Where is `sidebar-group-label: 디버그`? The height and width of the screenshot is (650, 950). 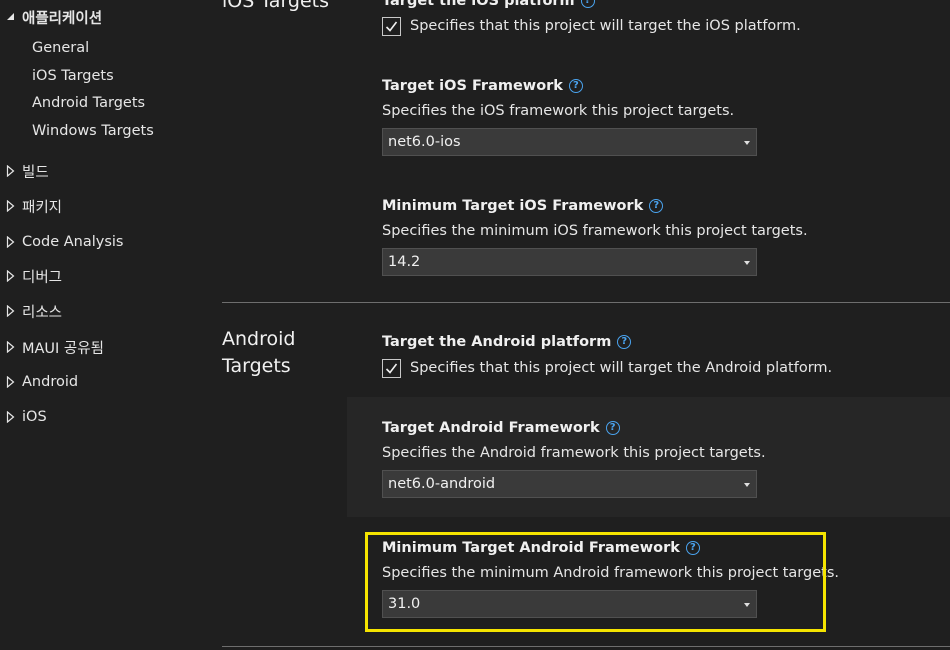 sidebar-group-label: 디버그 is located at coordinates (42, 277).